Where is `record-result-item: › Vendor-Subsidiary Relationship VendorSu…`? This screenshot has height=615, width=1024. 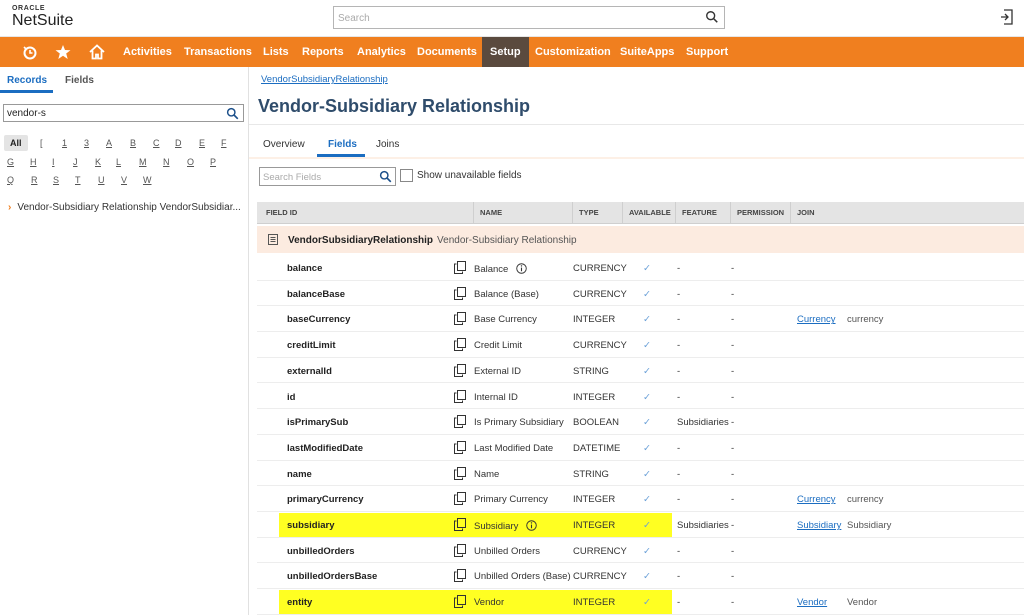 record-result-item: › Vendor-Subsidiary Relationship VendorSu… is located at coordinates (124, 207).